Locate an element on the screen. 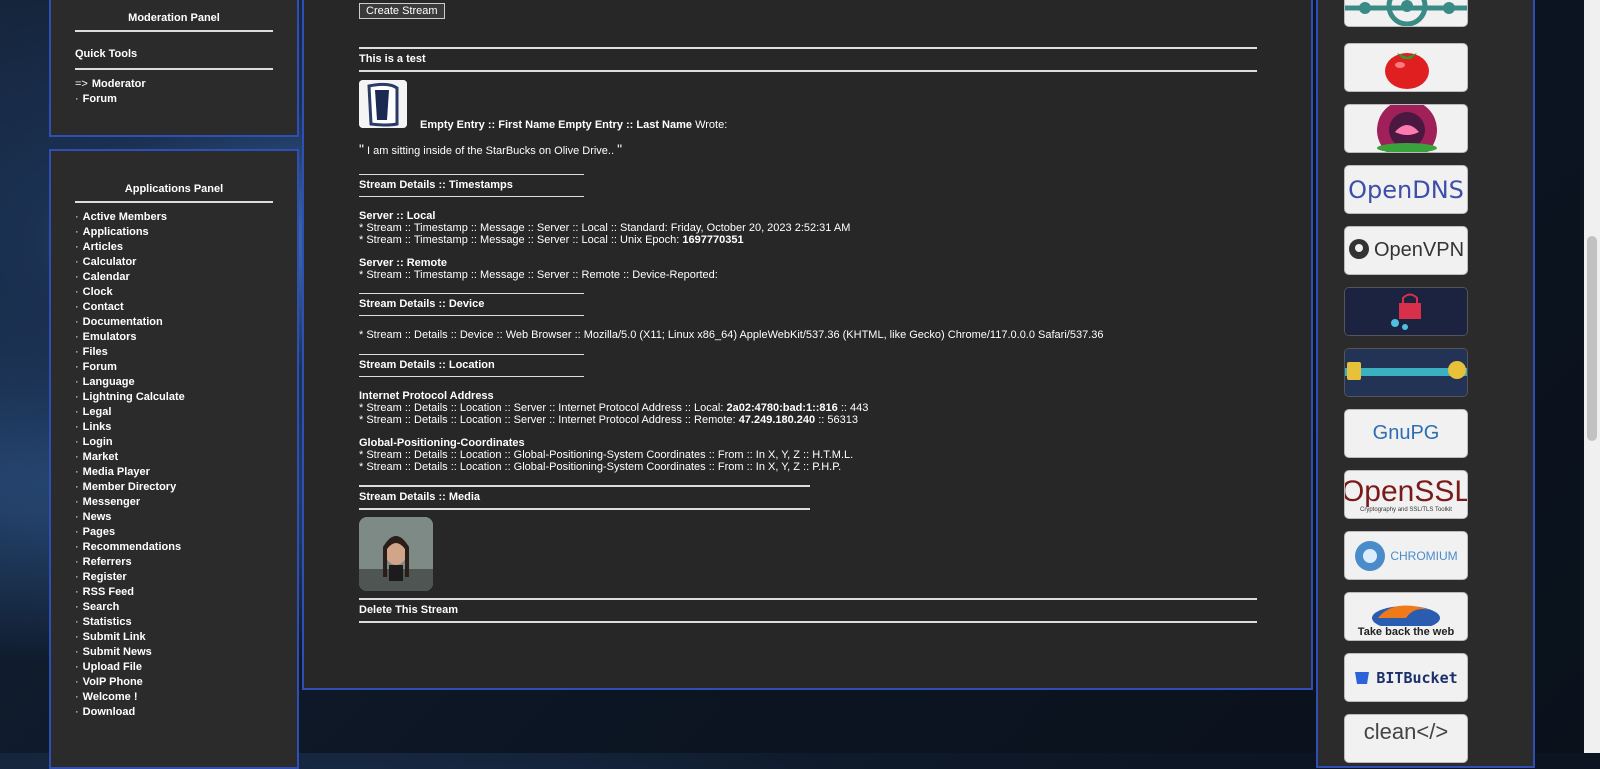 Image resolution: width=1600 pixels, height=769 pixels. sidebar-item-label: Submit Link is located at coordinates (114, 637).